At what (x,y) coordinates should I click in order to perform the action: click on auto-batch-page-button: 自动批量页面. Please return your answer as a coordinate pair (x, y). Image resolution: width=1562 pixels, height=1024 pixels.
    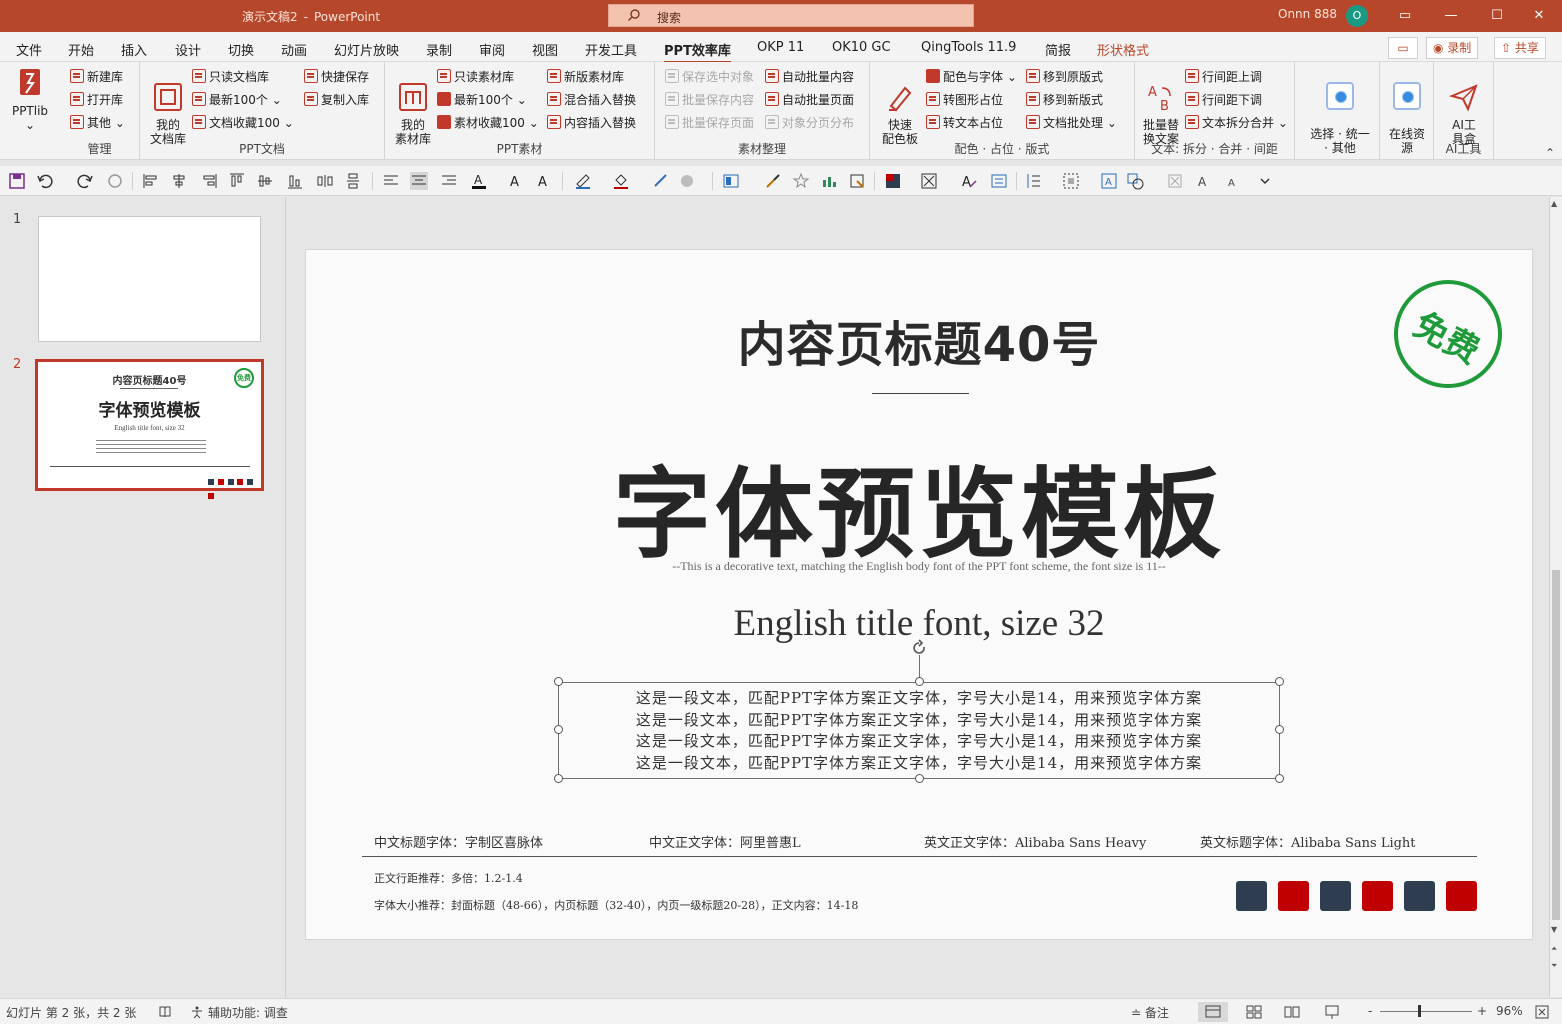
    Looking at the image, I should click on (809, 100).